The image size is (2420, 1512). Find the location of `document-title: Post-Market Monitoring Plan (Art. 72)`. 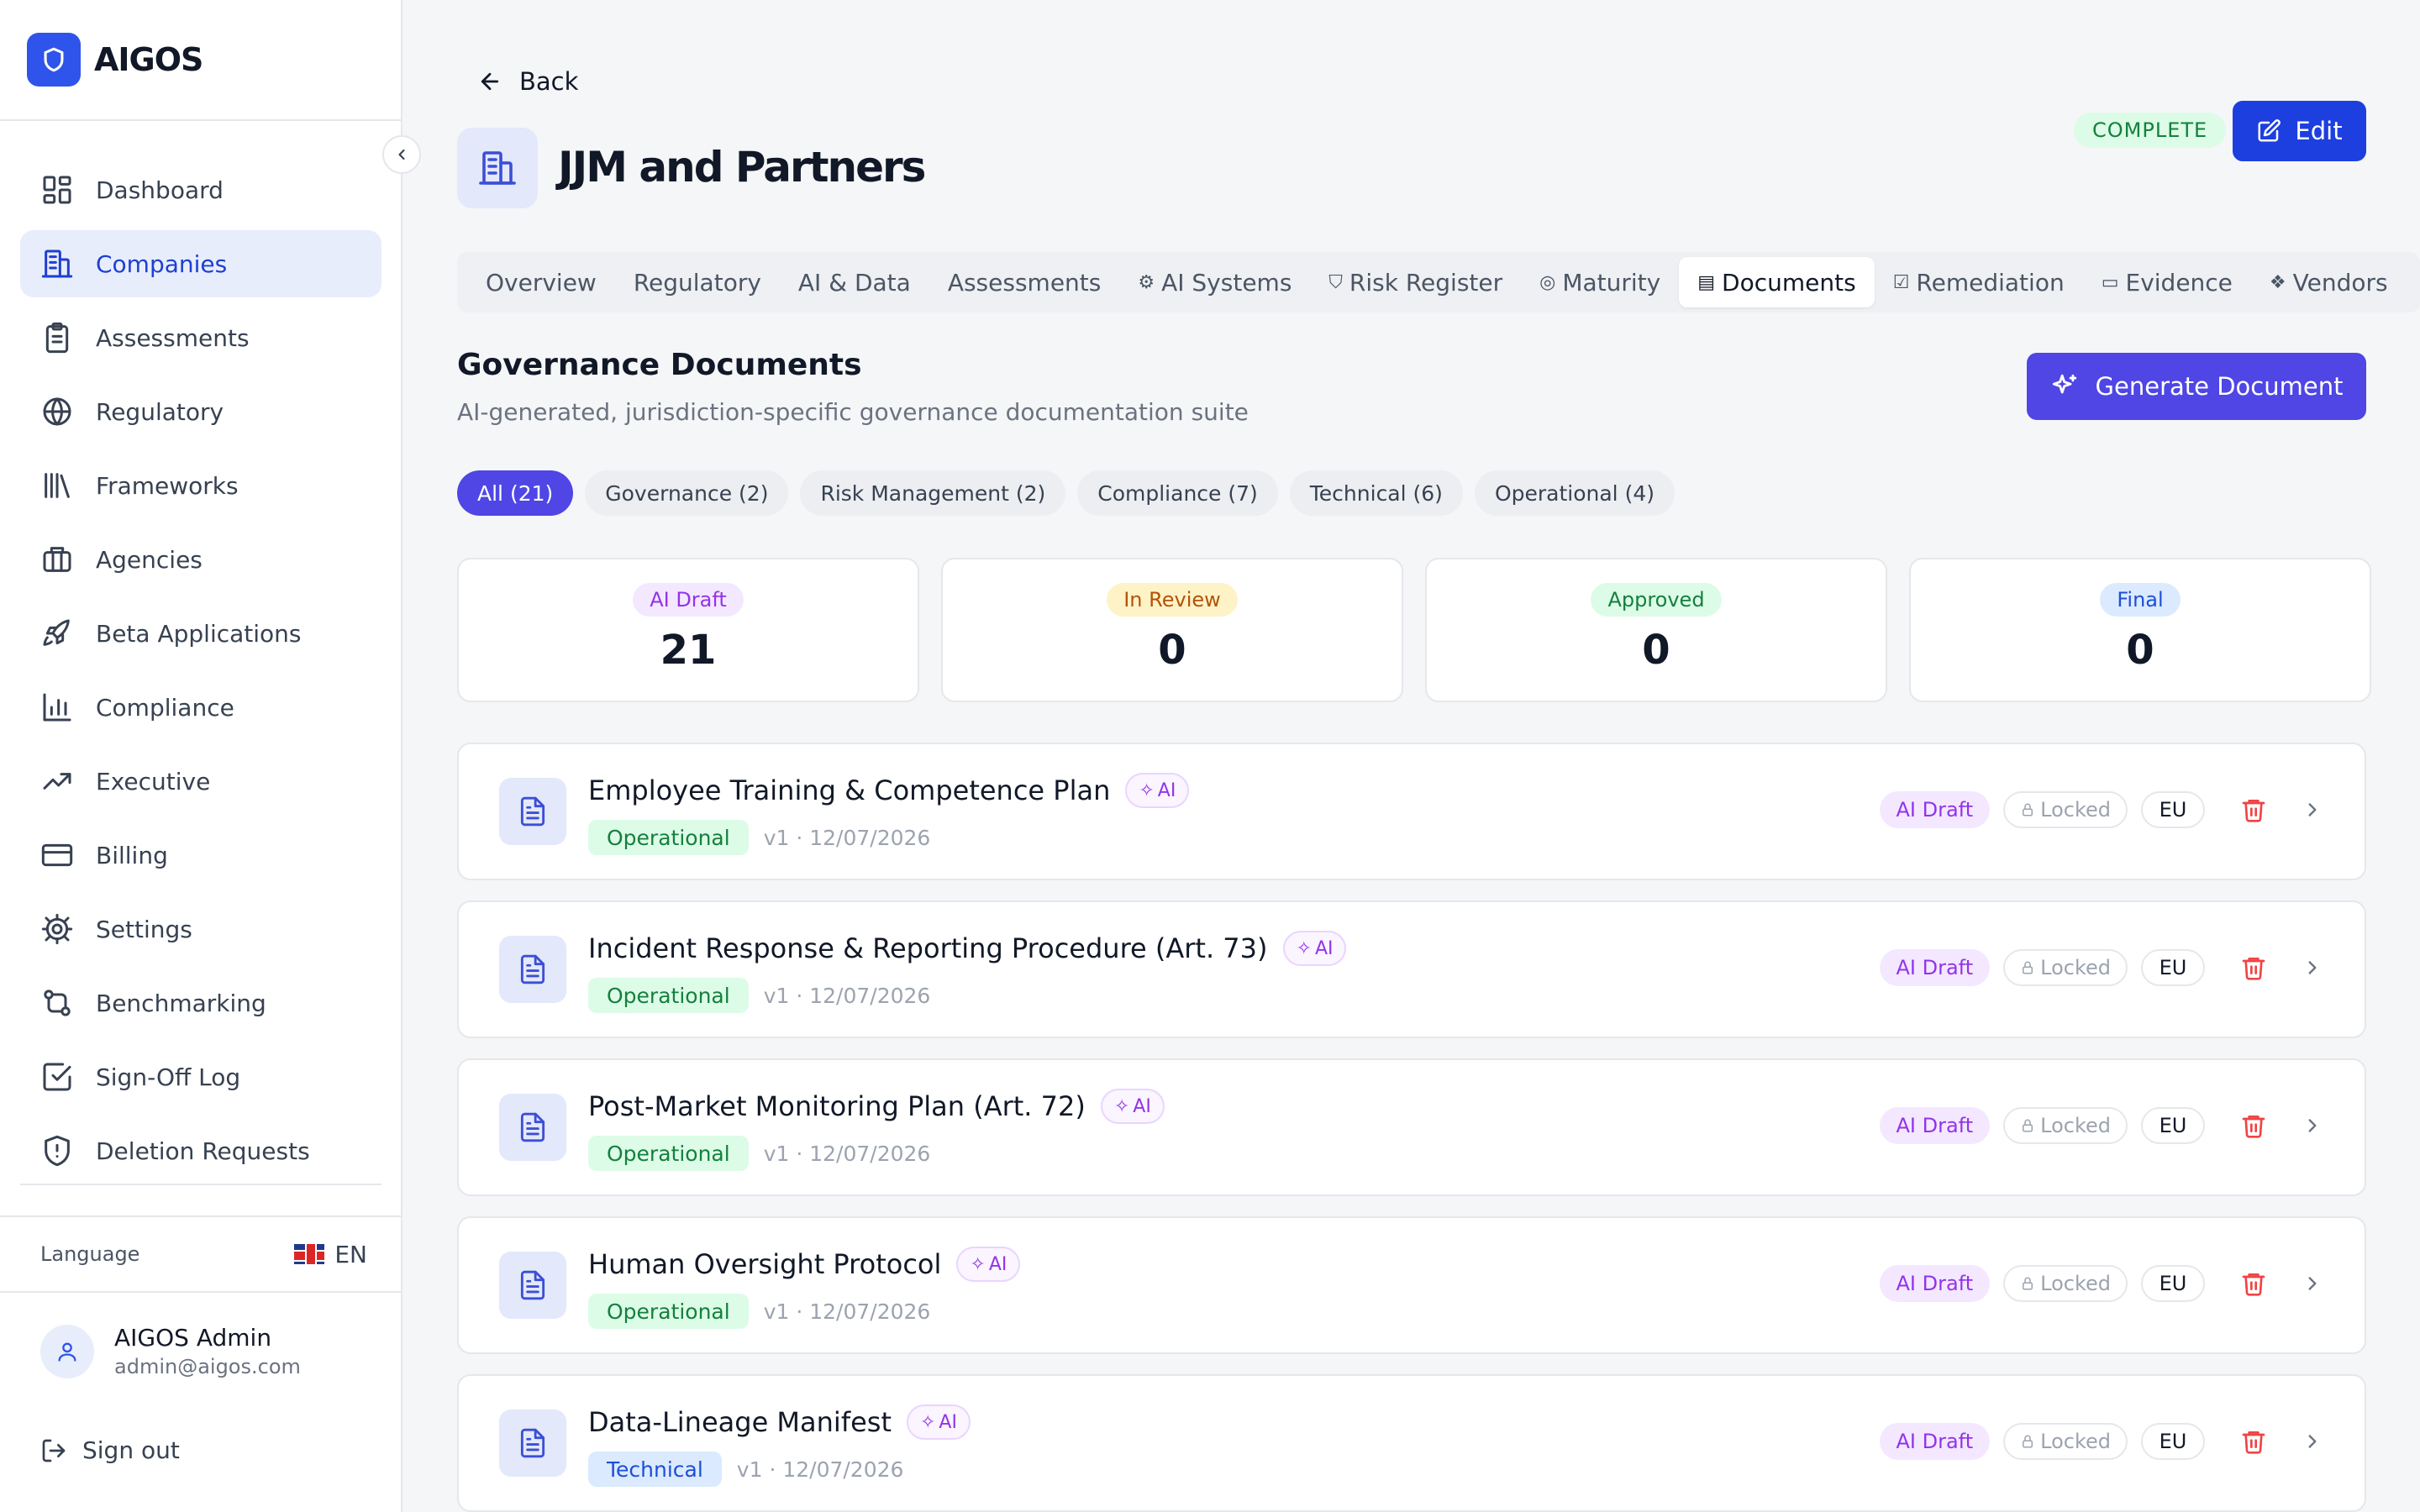

document-title: Post-Market Monitoring Plan (Art. 72) is located at coordinates (837, 1106).